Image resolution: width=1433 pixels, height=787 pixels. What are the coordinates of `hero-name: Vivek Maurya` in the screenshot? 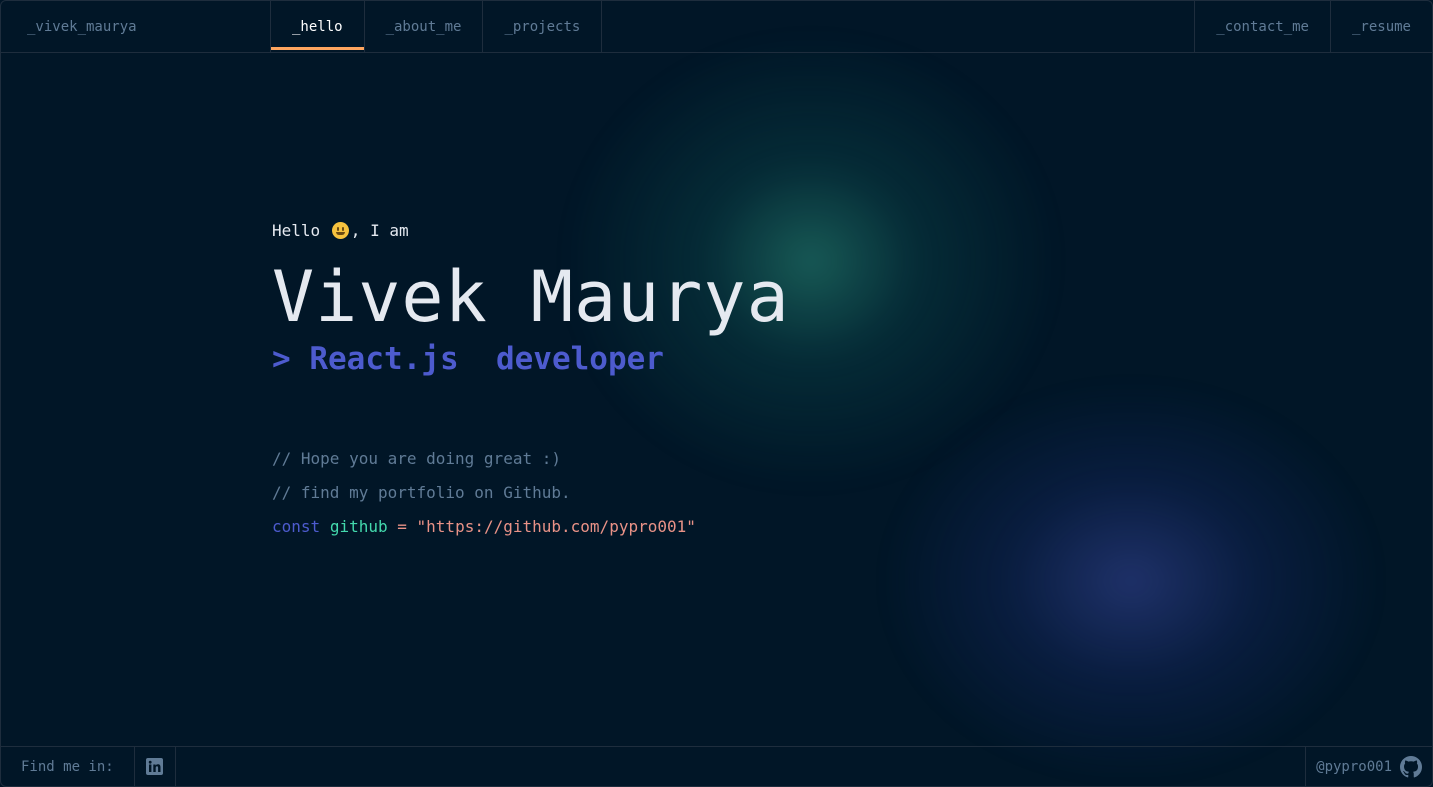 It's located at (531, 297).